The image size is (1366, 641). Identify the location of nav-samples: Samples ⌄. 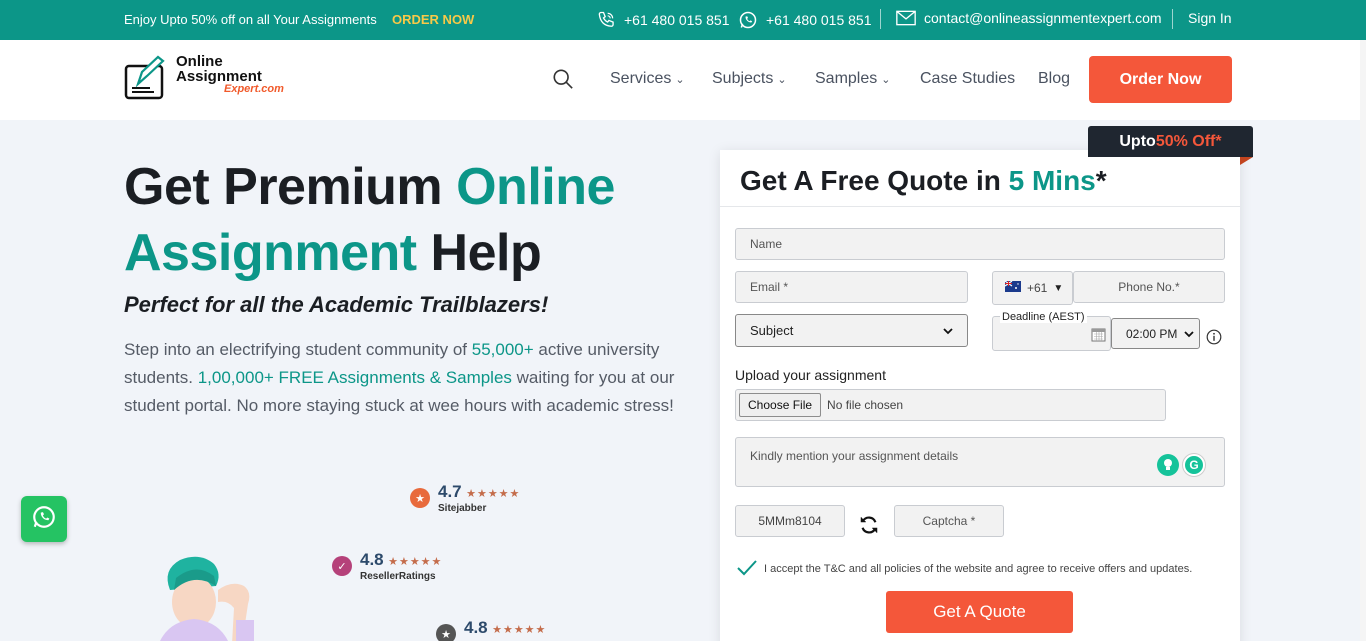
(852, 79).